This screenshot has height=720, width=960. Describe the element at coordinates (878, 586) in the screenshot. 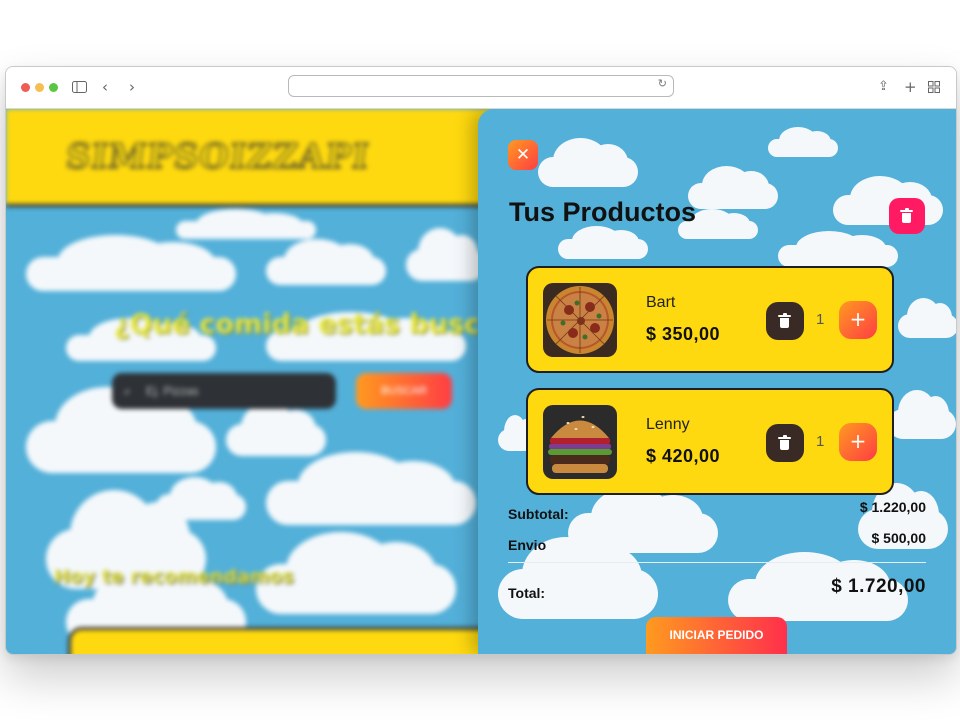

I see `total-value: $ 1.720,00` at that location.